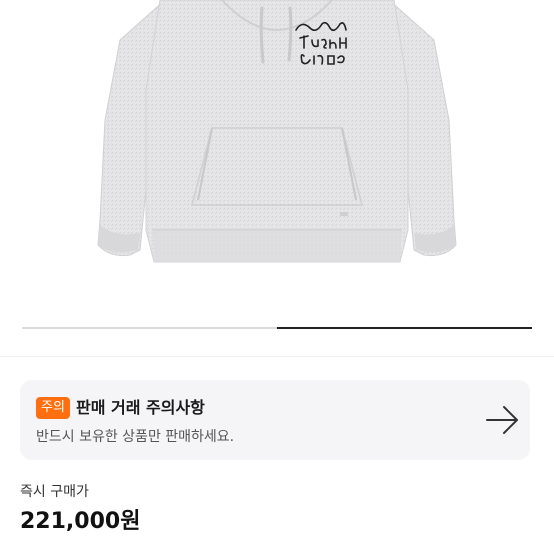  I want to click on notice-card: 주의 판매 거래 주의사항 반드시 보유한 상품만 판매하세요., so click(275, 420).